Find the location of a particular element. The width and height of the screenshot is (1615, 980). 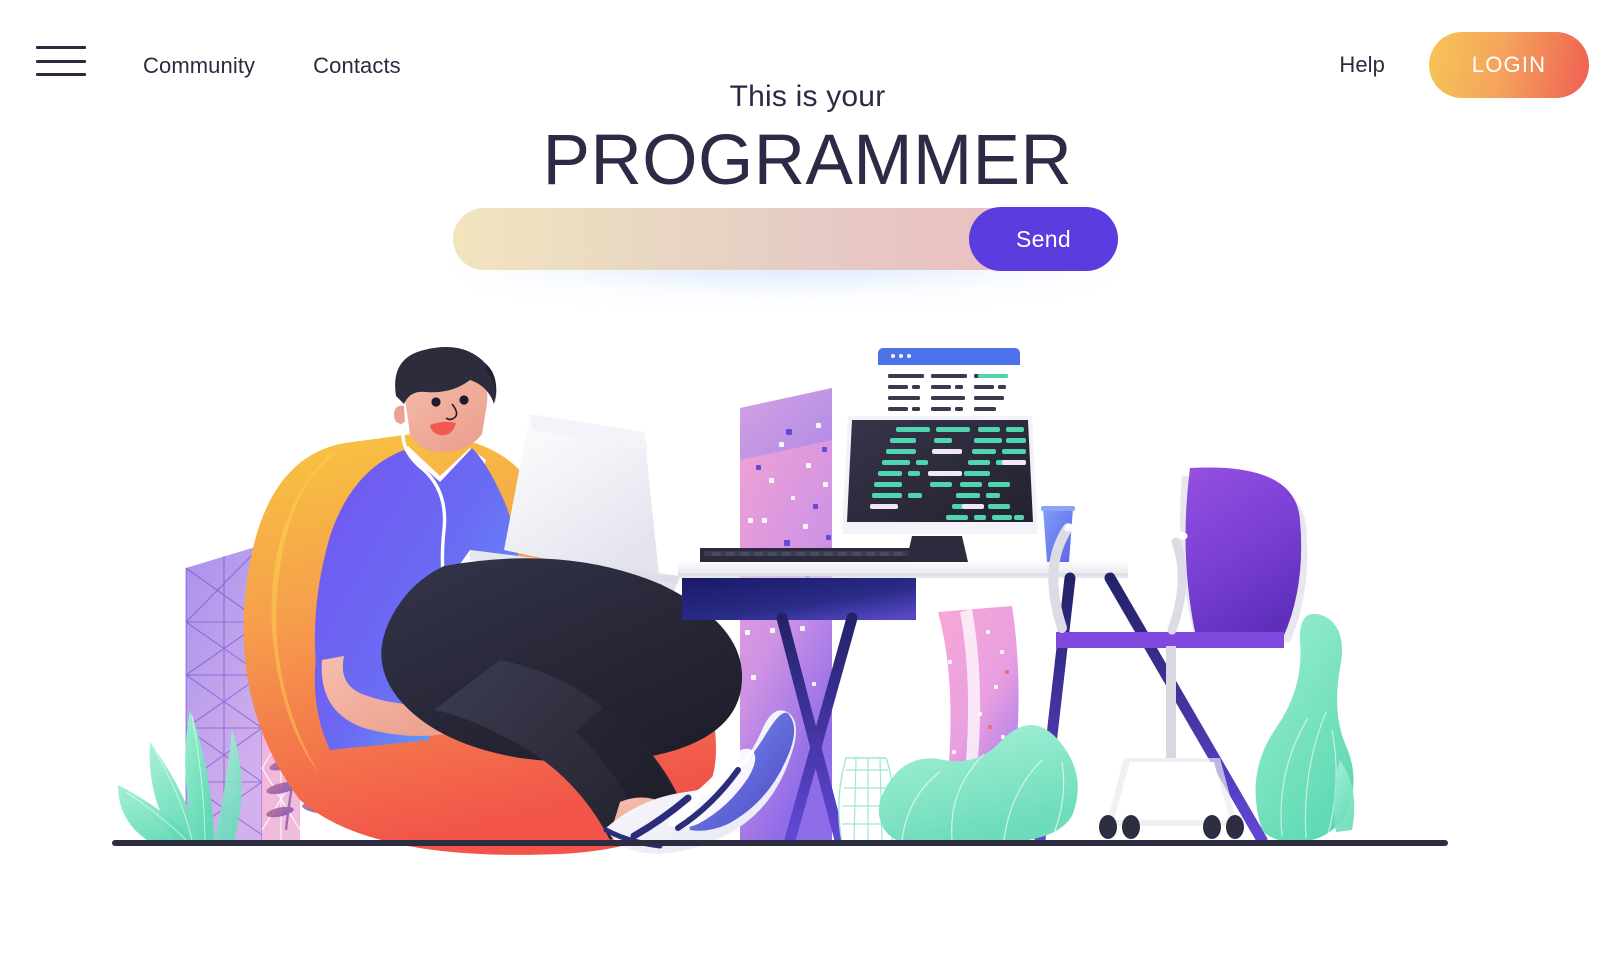

send-button: Send is located at coordinates (1043, 239).